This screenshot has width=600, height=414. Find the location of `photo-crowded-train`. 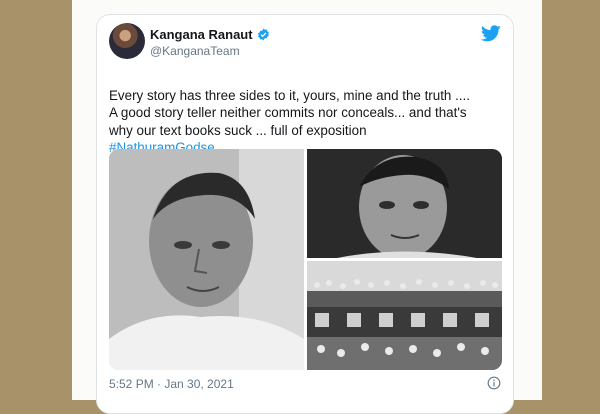

photo-crowded-train is located at coordinates (404, 315).